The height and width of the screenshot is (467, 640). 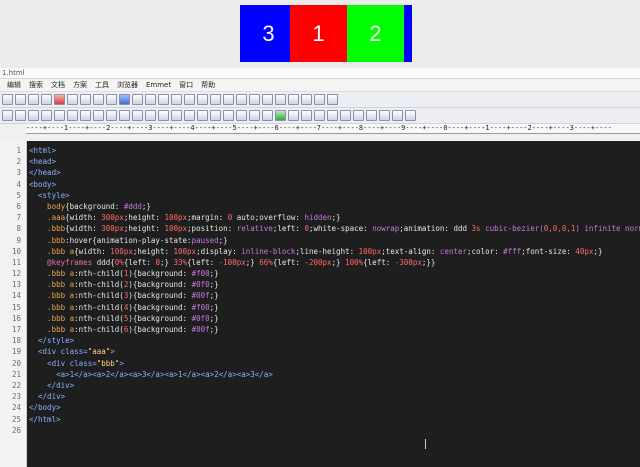 I want to click on delete-icon, so click(x=59, y=99).